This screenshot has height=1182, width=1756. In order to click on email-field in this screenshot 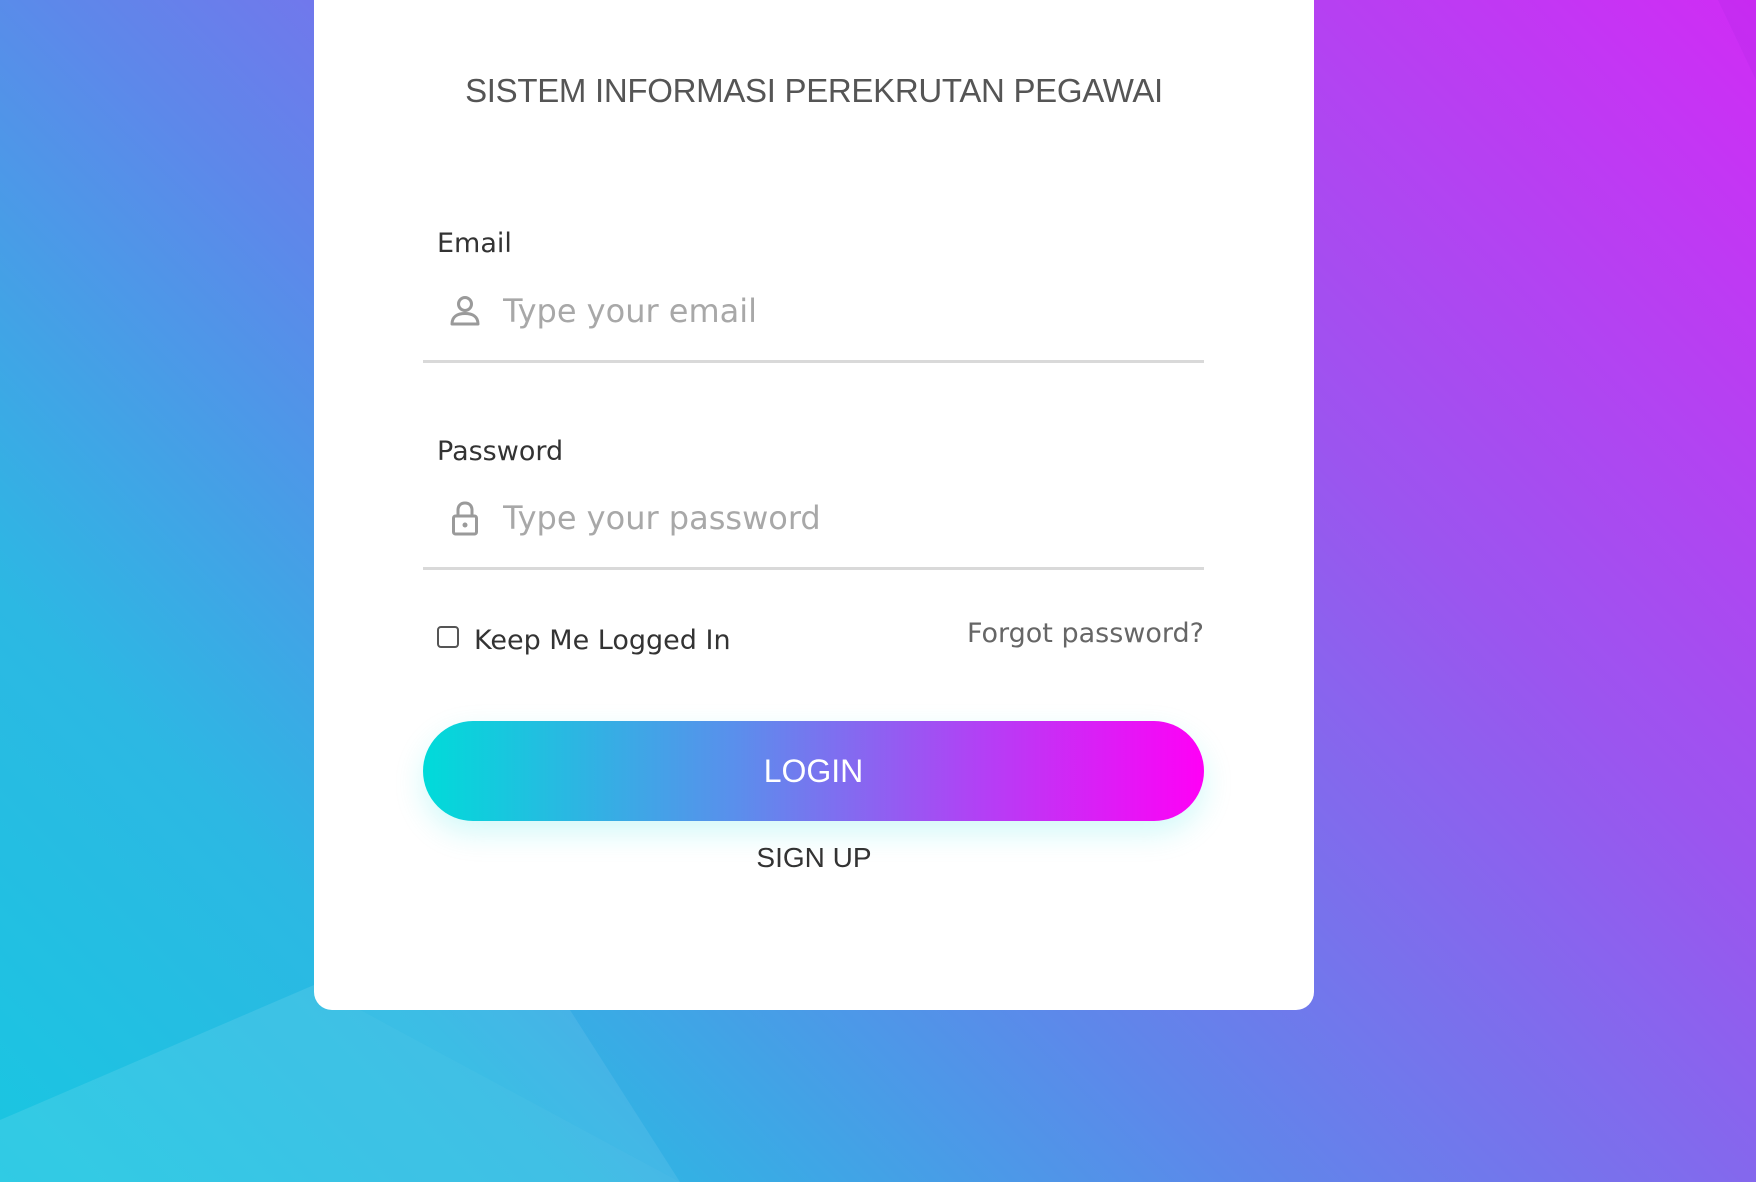, I will do `click(813, 318)`.